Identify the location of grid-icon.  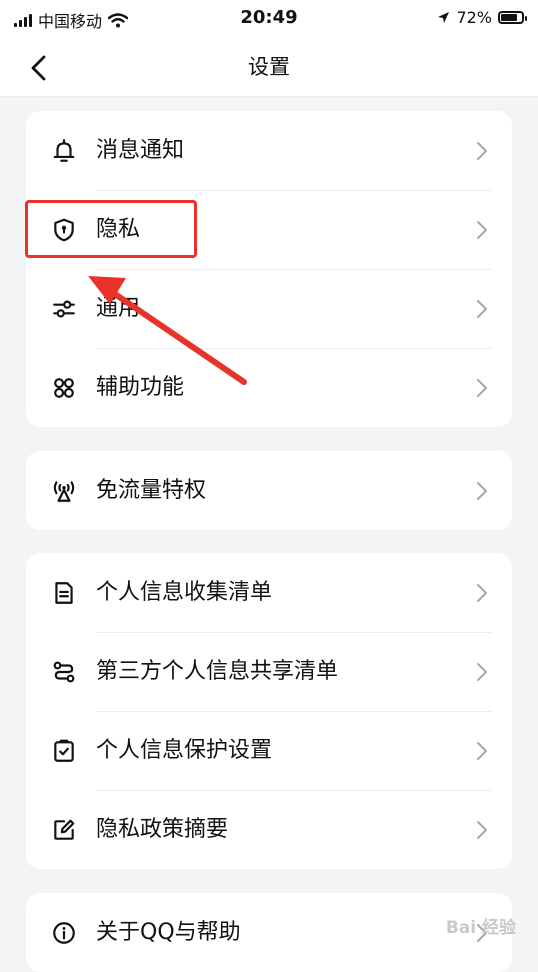
(64, 388).